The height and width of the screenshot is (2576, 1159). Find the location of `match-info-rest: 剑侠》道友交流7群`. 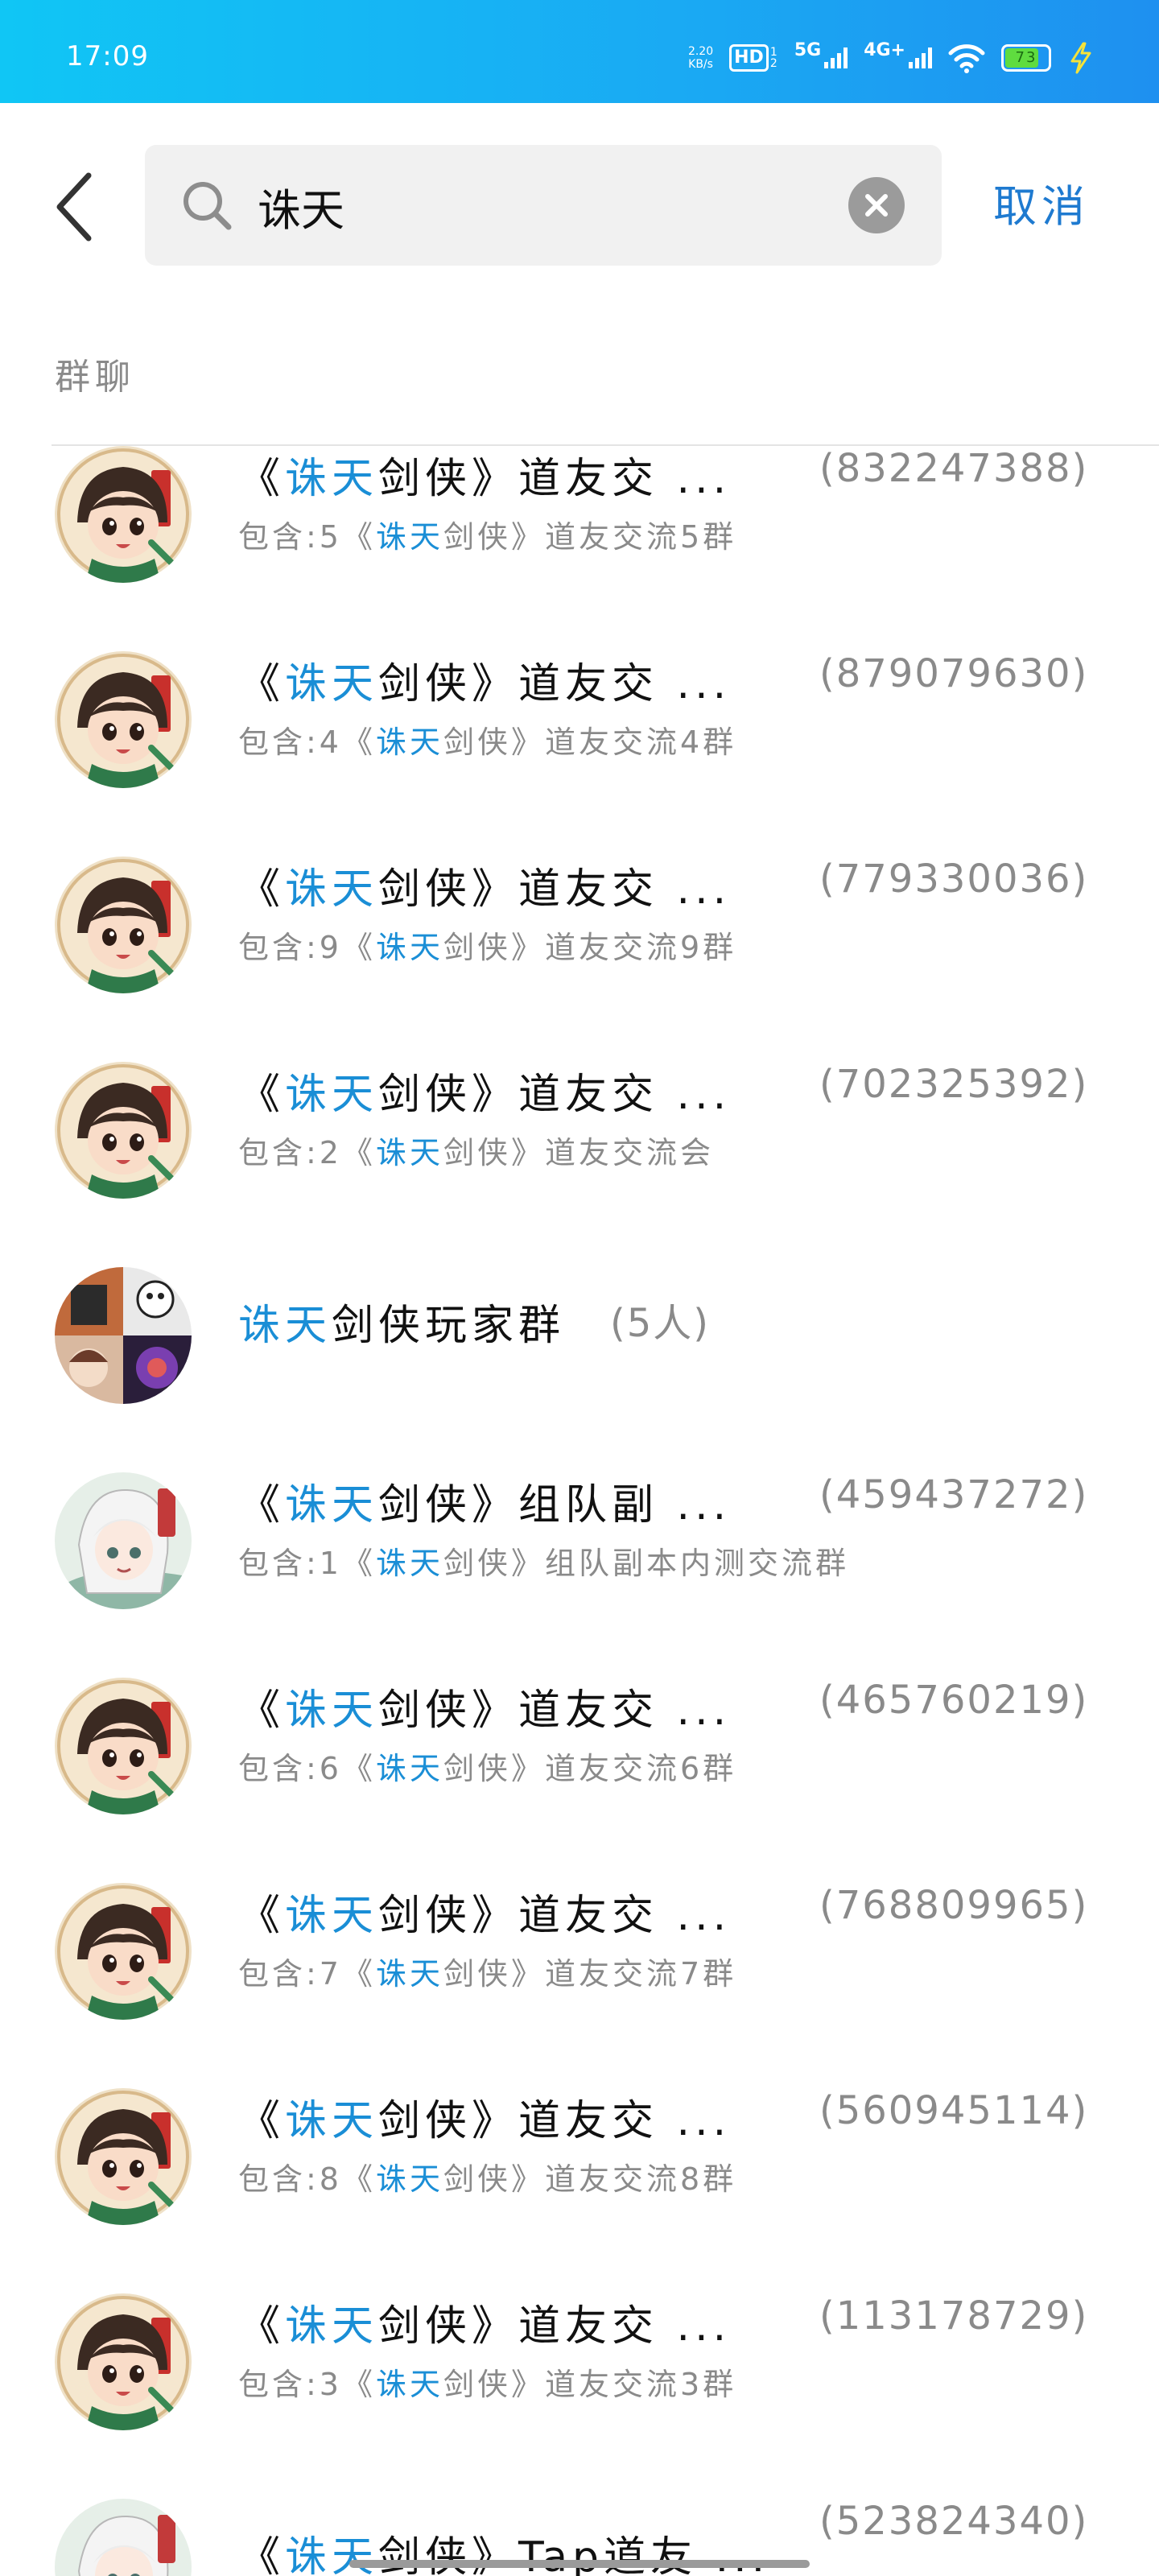

match-info-rest: 剑侠》道友交流7群 is located at coordinates (590, 1974).